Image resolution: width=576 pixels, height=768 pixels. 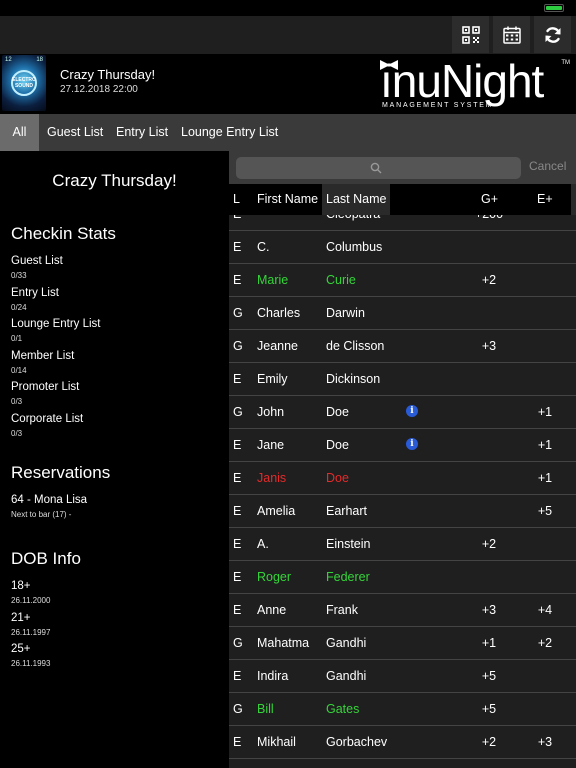 I want to click on dob-25-label: 25+, so click(x=21, y=649).